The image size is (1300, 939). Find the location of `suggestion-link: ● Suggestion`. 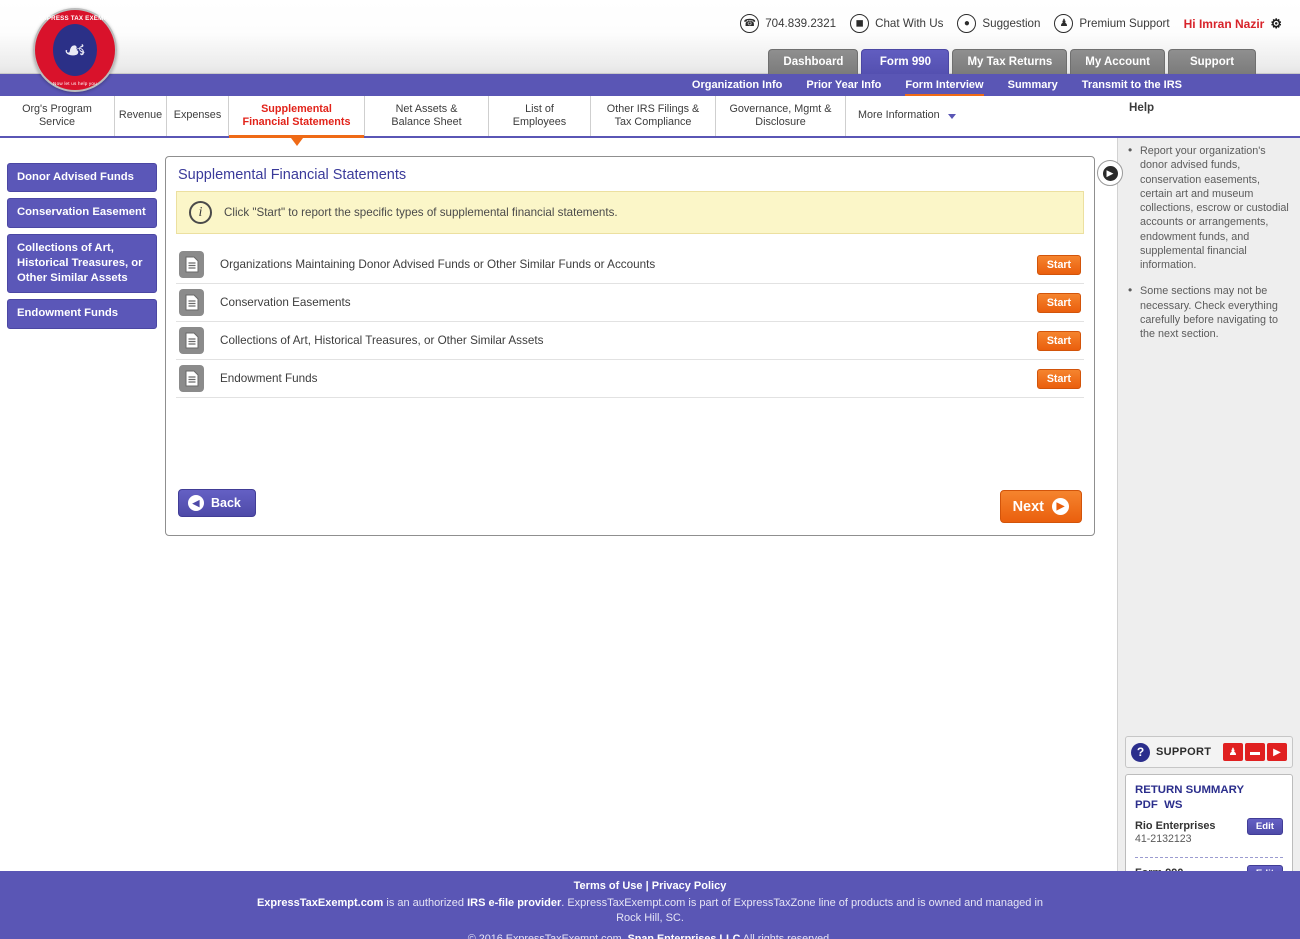

suggestion-link: ● Suggestion is located at coordinates (998, 23).